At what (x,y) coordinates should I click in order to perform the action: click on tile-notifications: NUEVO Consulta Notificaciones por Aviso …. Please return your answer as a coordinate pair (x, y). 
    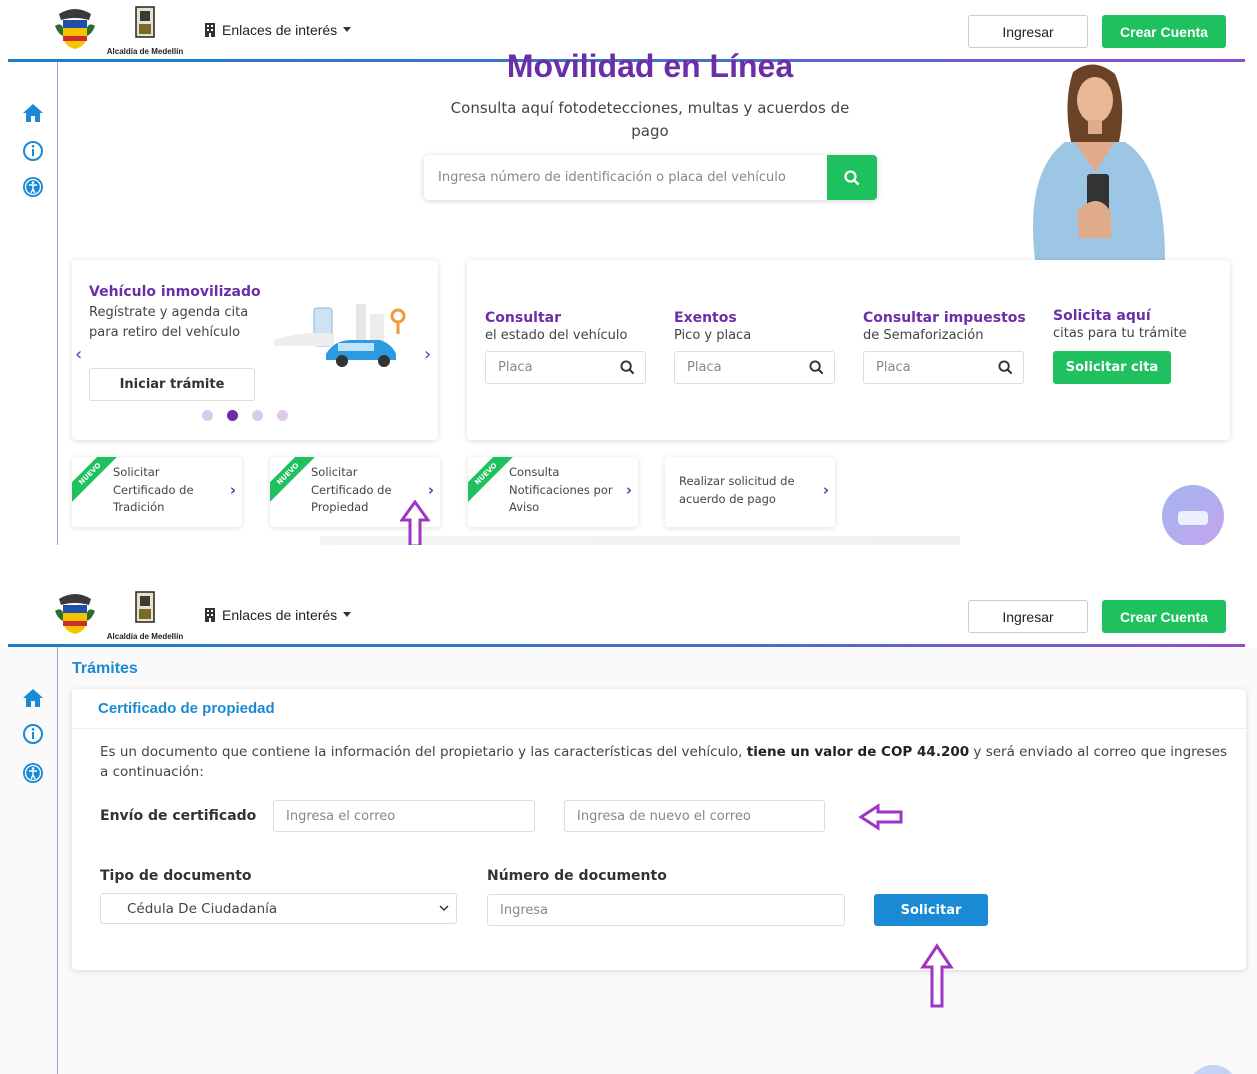
    Looking at the image, I should click on (553, 492).